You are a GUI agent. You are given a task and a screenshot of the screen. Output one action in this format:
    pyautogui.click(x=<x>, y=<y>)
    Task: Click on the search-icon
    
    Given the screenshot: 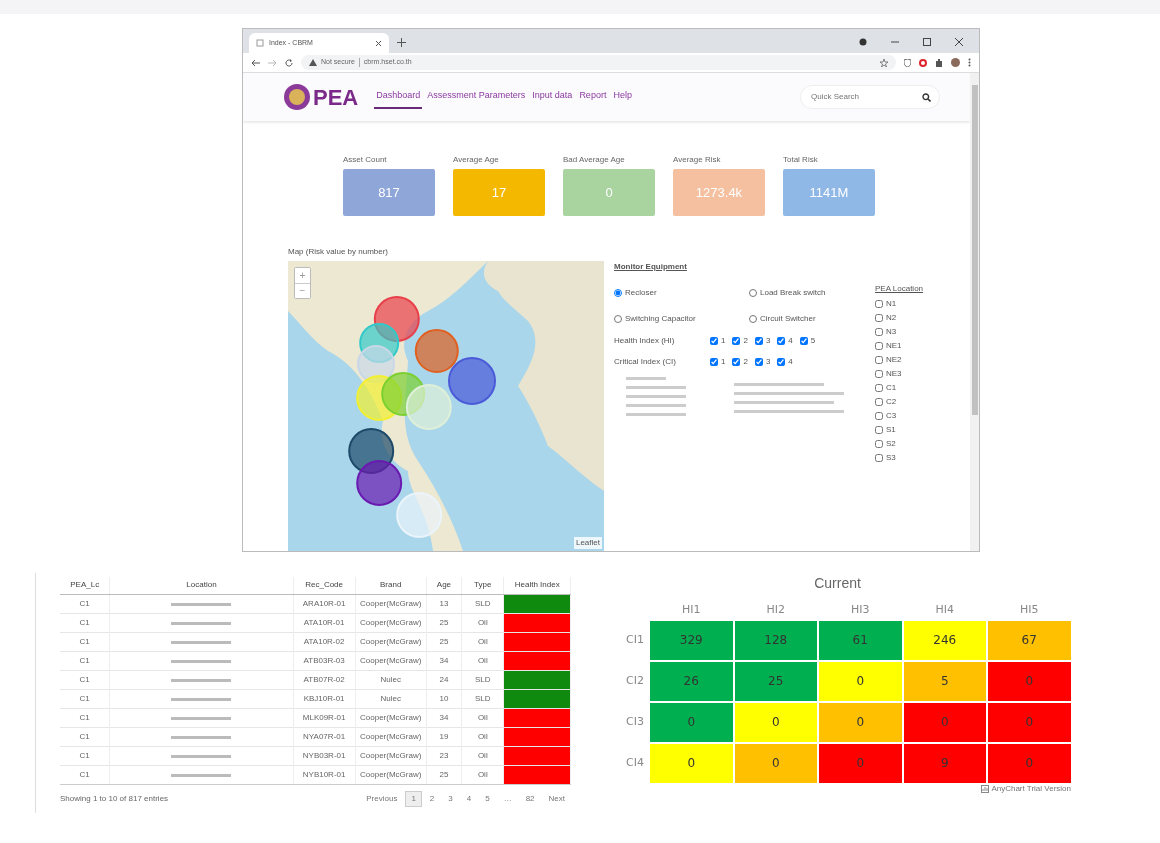 What is the action you would take?
    pyautogui.click(x=926, y=97)
    